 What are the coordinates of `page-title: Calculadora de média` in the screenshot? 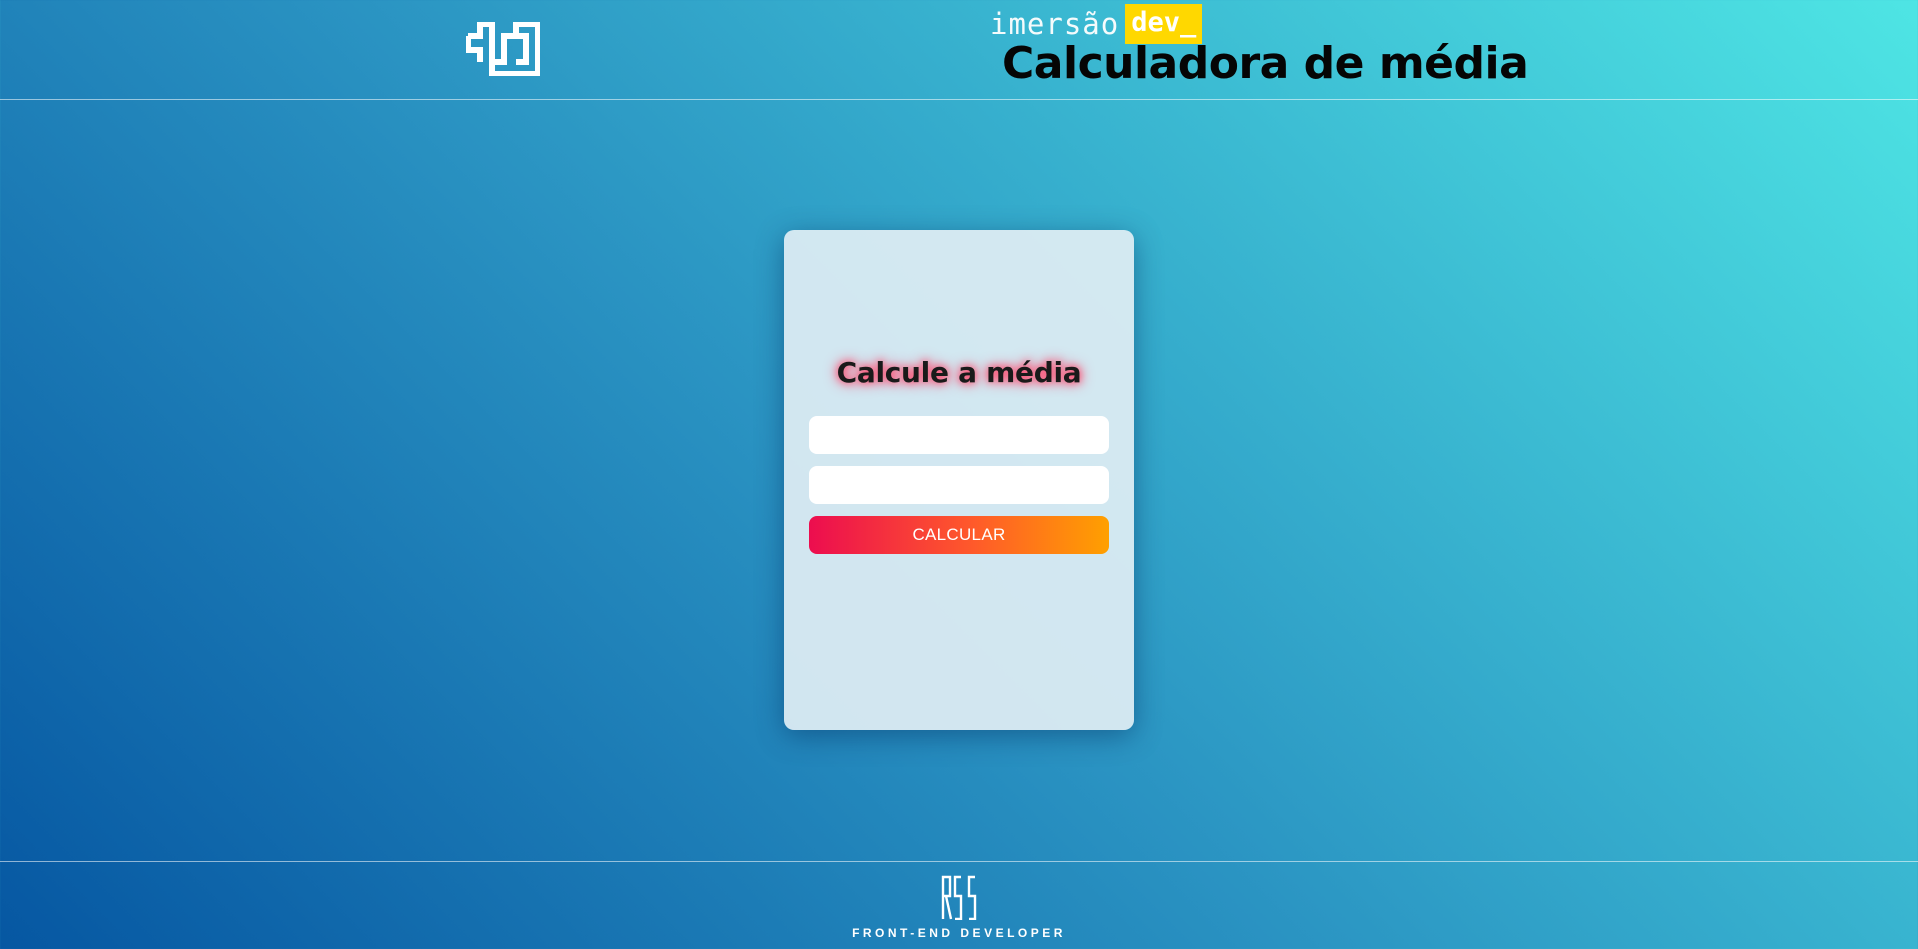 It's located at (1265, 63).